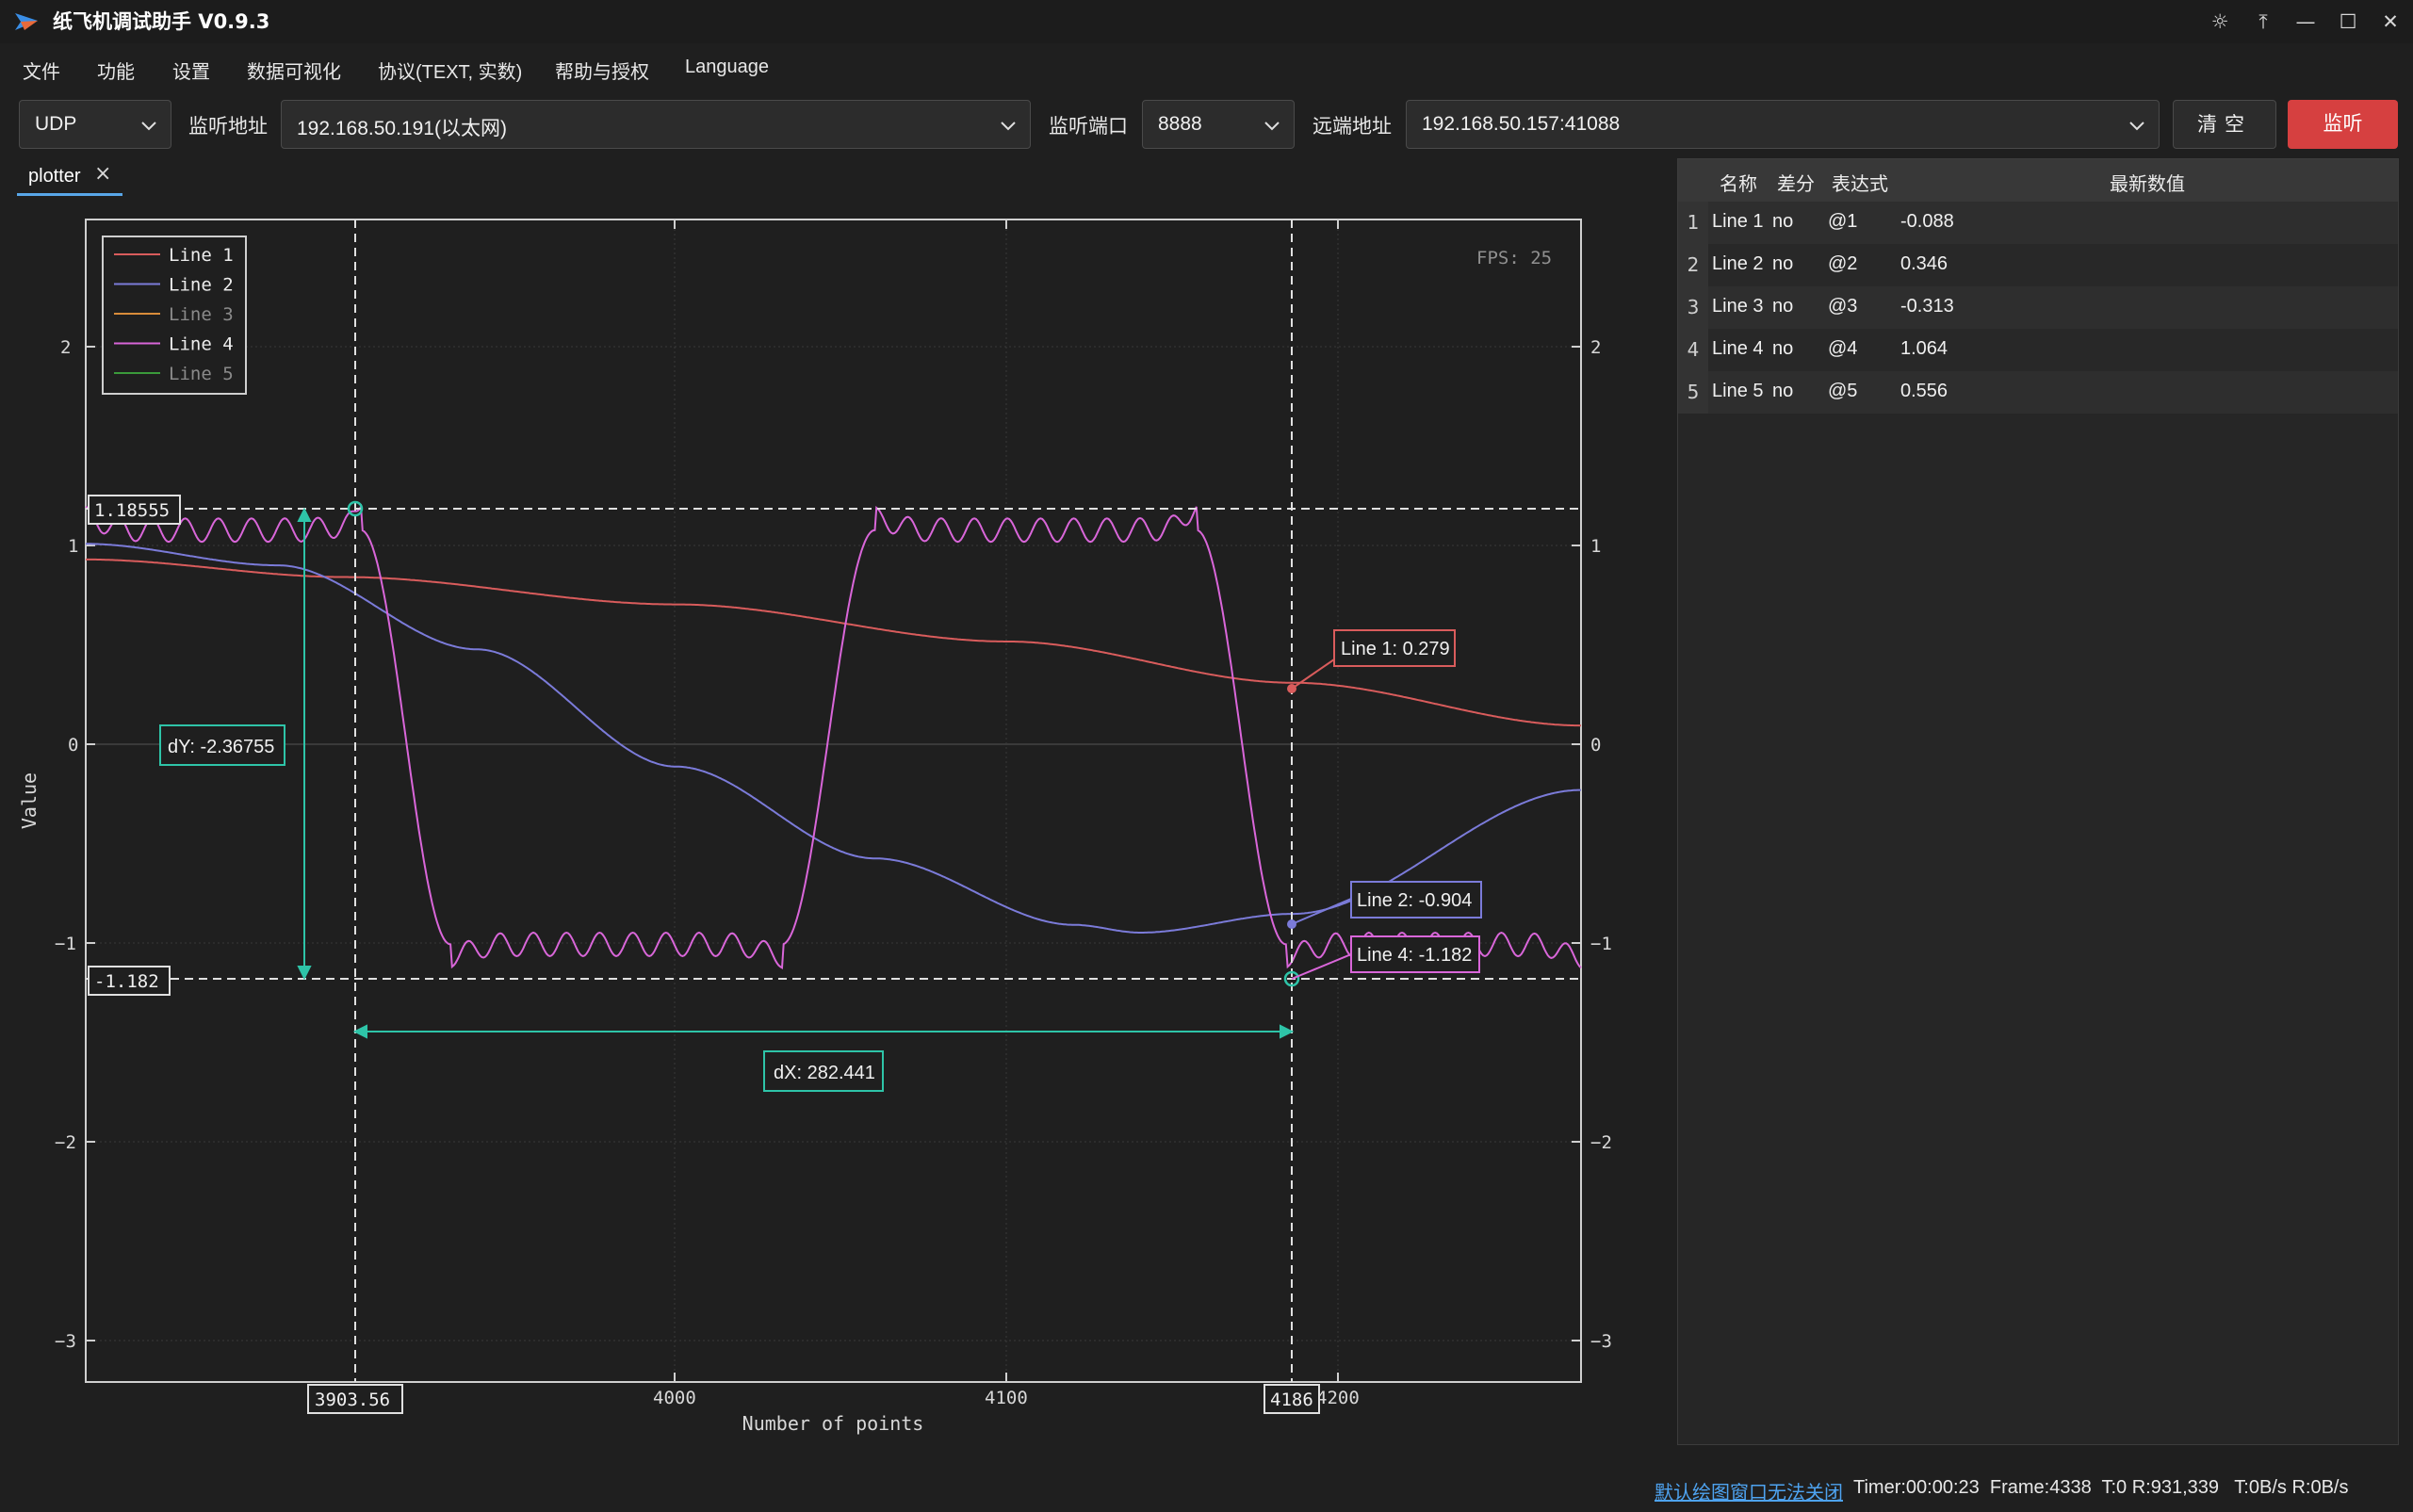  I want to click on tooltip-line1: Line 1: 0.279, so click(1395, 649).